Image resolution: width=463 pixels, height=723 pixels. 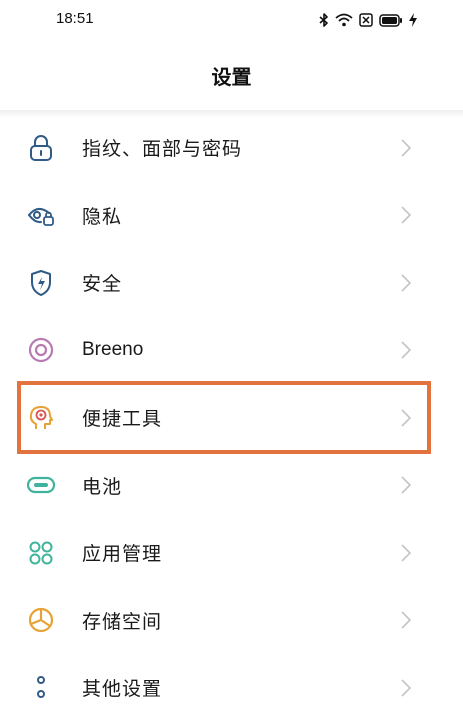 I want to click on settings-item-label: Breeno, so click(x=113, y=350).